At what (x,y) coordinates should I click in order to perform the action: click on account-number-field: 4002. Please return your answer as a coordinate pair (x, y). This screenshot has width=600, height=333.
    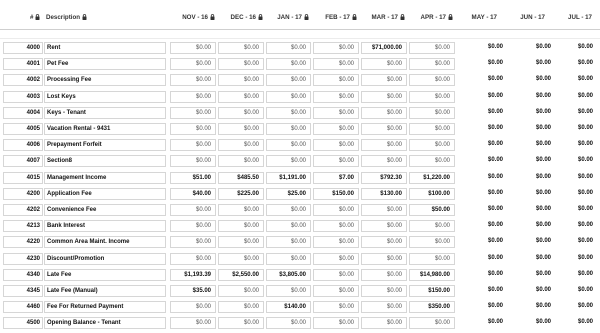
    Looking at the image, I should click on (23, 80).